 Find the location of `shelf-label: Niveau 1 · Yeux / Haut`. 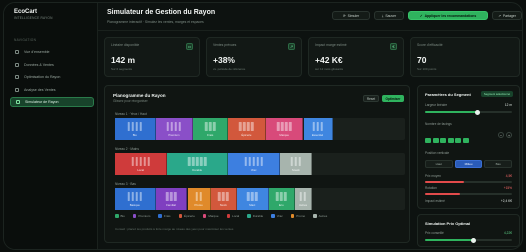

shelf-label: Niveau 1 · Yeux / Haut is located at coordinates (131, 114).